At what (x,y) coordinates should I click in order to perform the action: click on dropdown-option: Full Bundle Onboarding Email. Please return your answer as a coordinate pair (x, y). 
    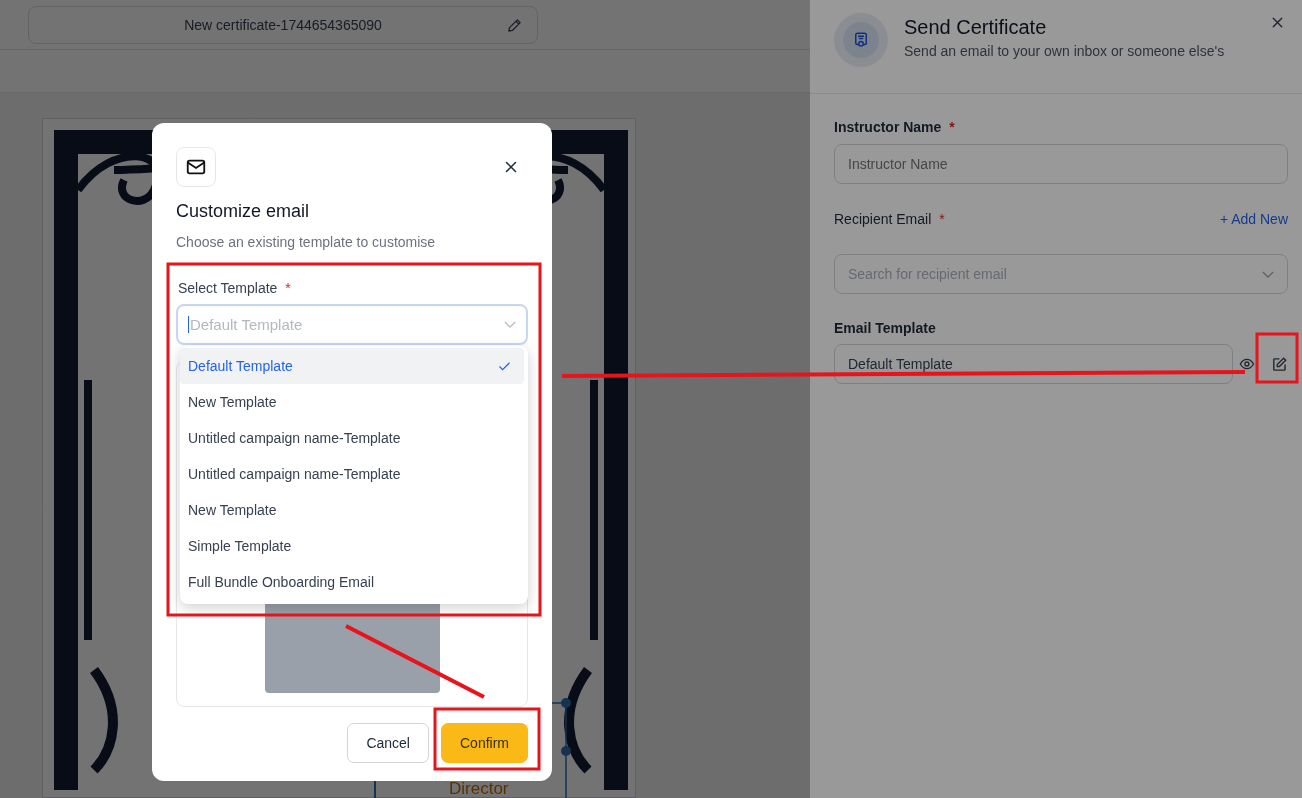
    Looking at the image, I should click on (352, 582).